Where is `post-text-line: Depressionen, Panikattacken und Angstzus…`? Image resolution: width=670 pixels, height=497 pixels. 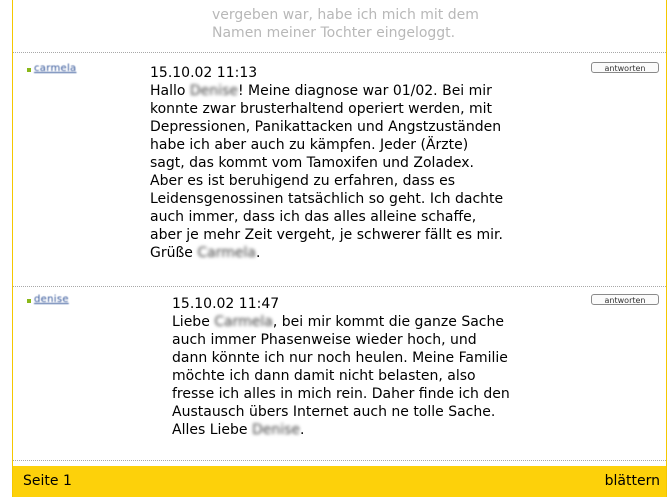
post-text-line: Depressionen, Panikattacken und Angstzus… is located at coordinates (350, 127).